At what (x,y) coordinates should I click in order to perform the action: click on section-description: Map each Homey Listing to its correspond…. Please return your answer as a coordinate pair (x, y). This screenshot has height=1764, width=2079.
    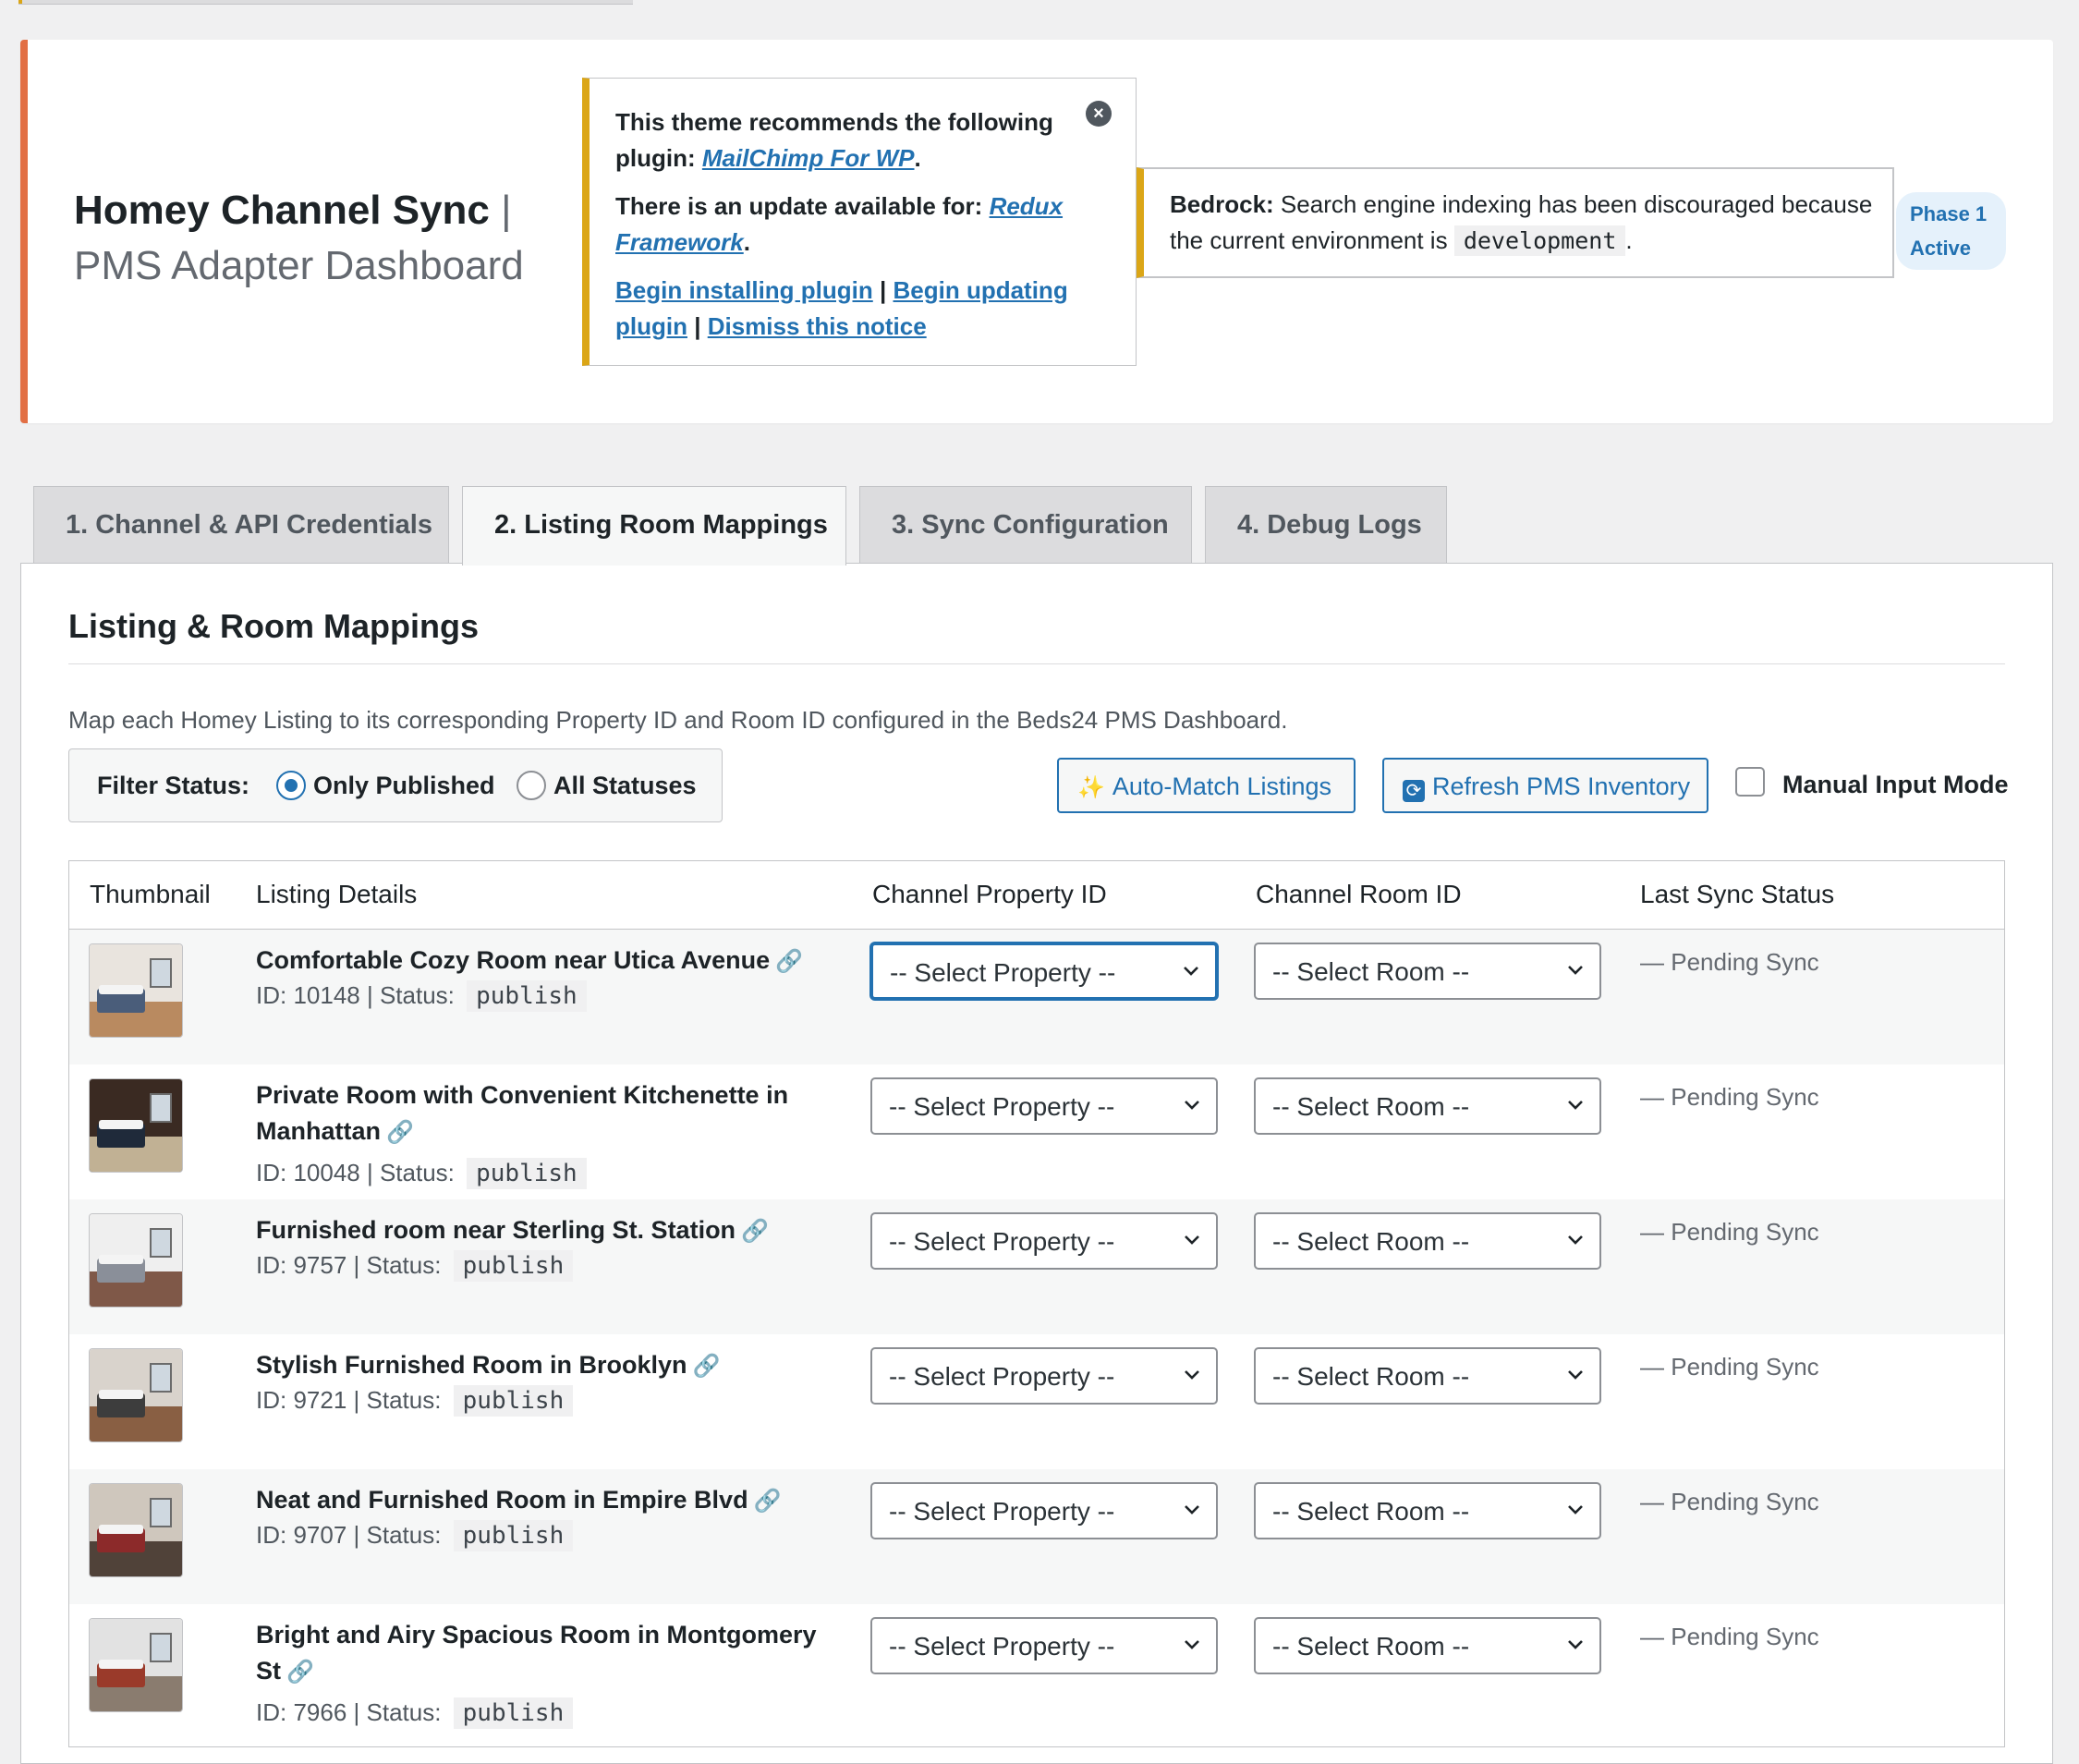
    Looking at the image, I should click on (678, 720).